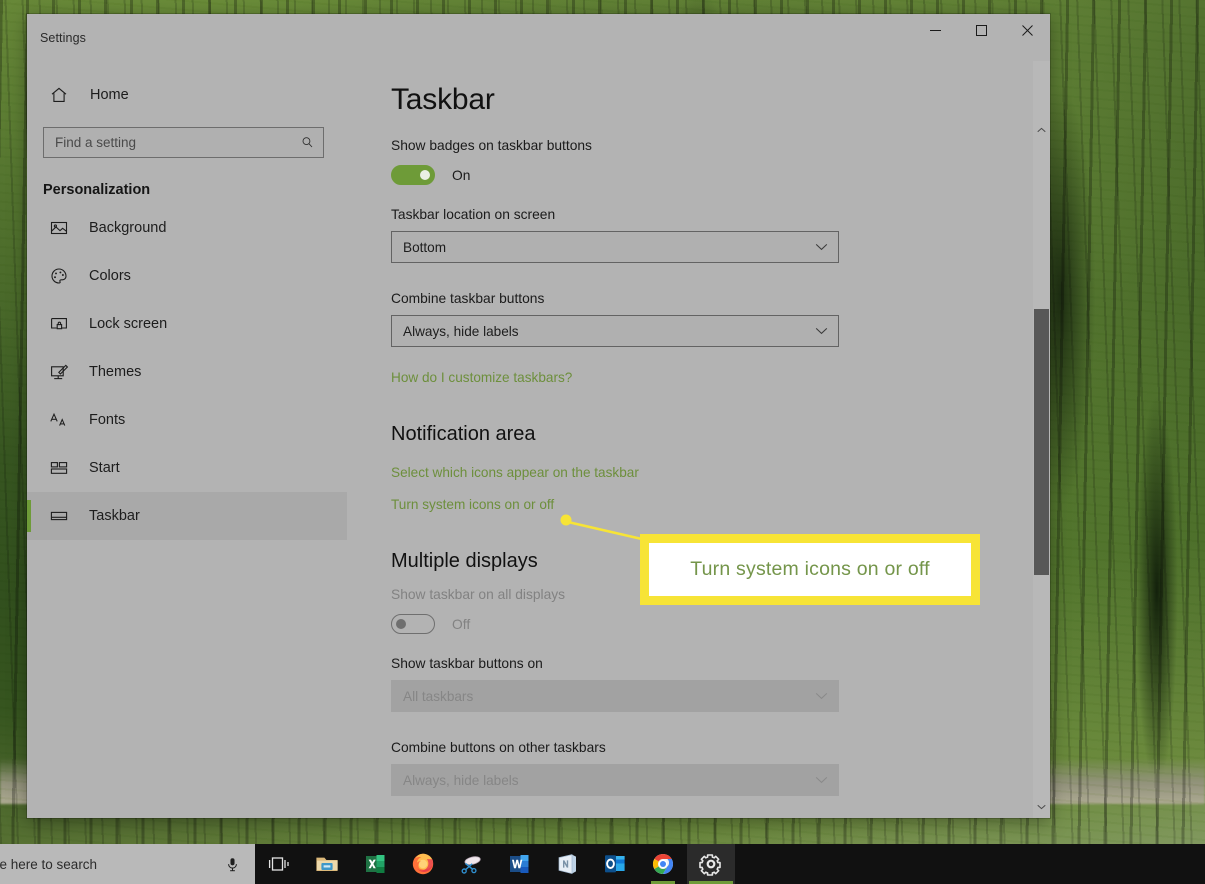  I want to click on show-badges-toggle, so click(413, 175).